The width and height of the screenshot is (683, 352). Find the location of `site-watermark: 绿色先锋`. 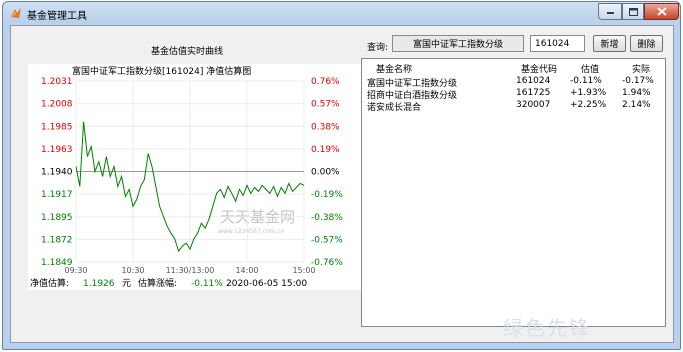

site-watermark: 绿色先锋 is located at coordinates (547, 328).